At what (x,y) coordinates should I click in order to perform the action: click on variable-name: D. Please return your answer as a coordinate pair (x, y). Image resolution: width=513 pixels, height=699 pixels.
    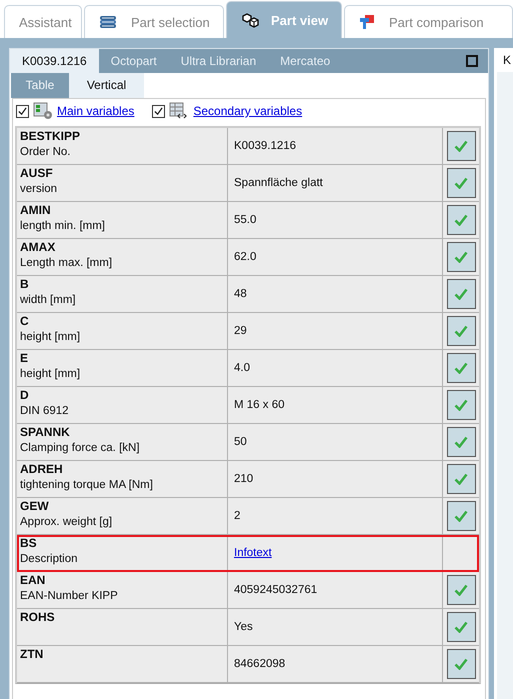
    Looking at the image, I should click on (25, 395).